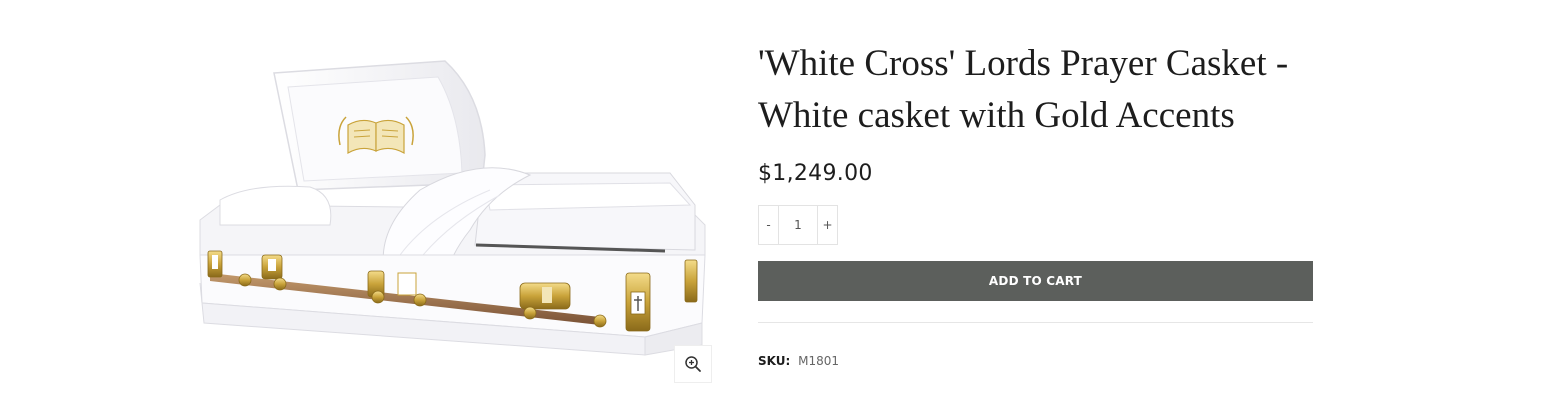 The height and width of the screenshot is (408, 1556). I want to click on sku-label: SKU:, so click(774, 361).